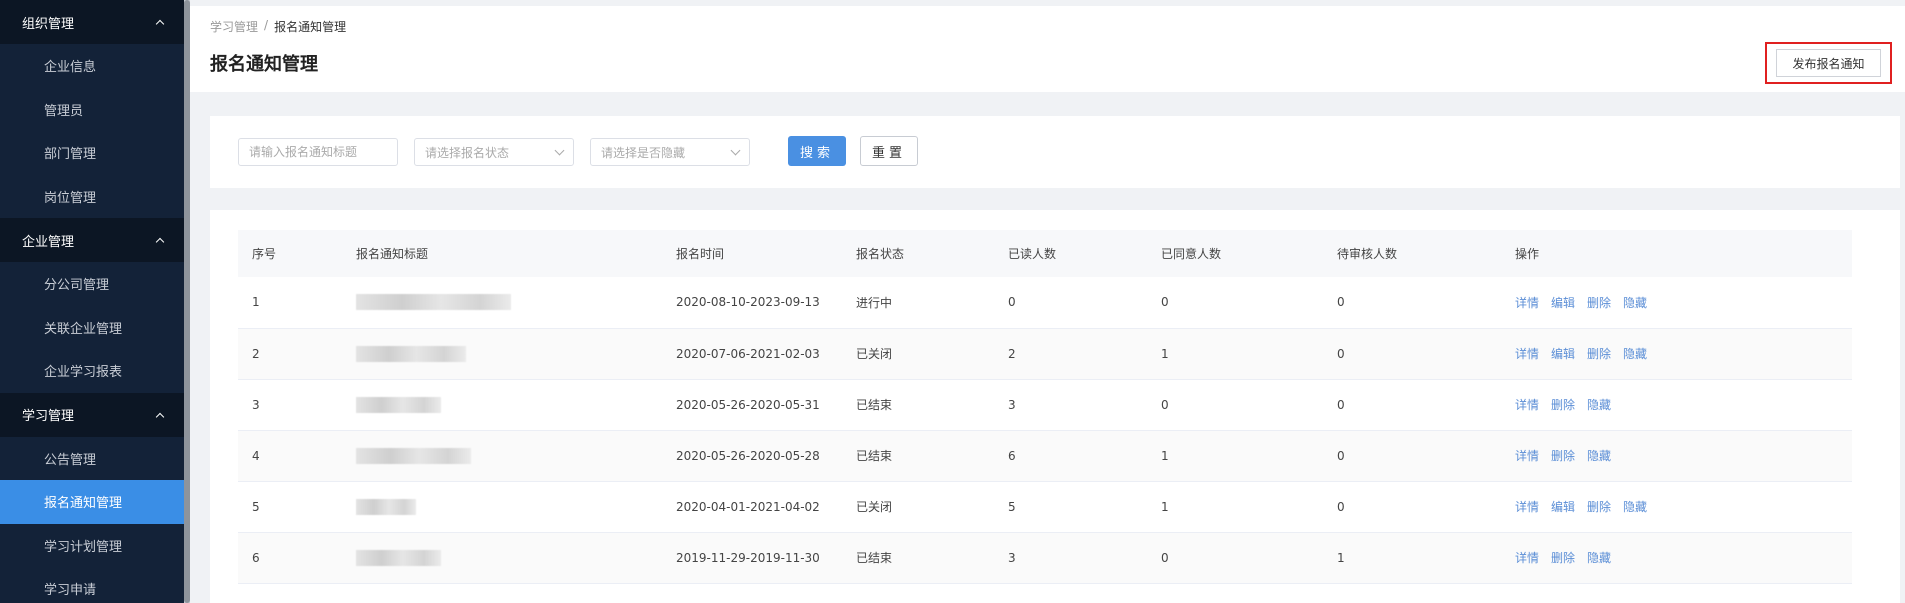  What do you see at coordinates (92, 327) in the screenshot?
I see `sidebar-item-related-company: 关联企业管理` at bounding box center [92, 327].